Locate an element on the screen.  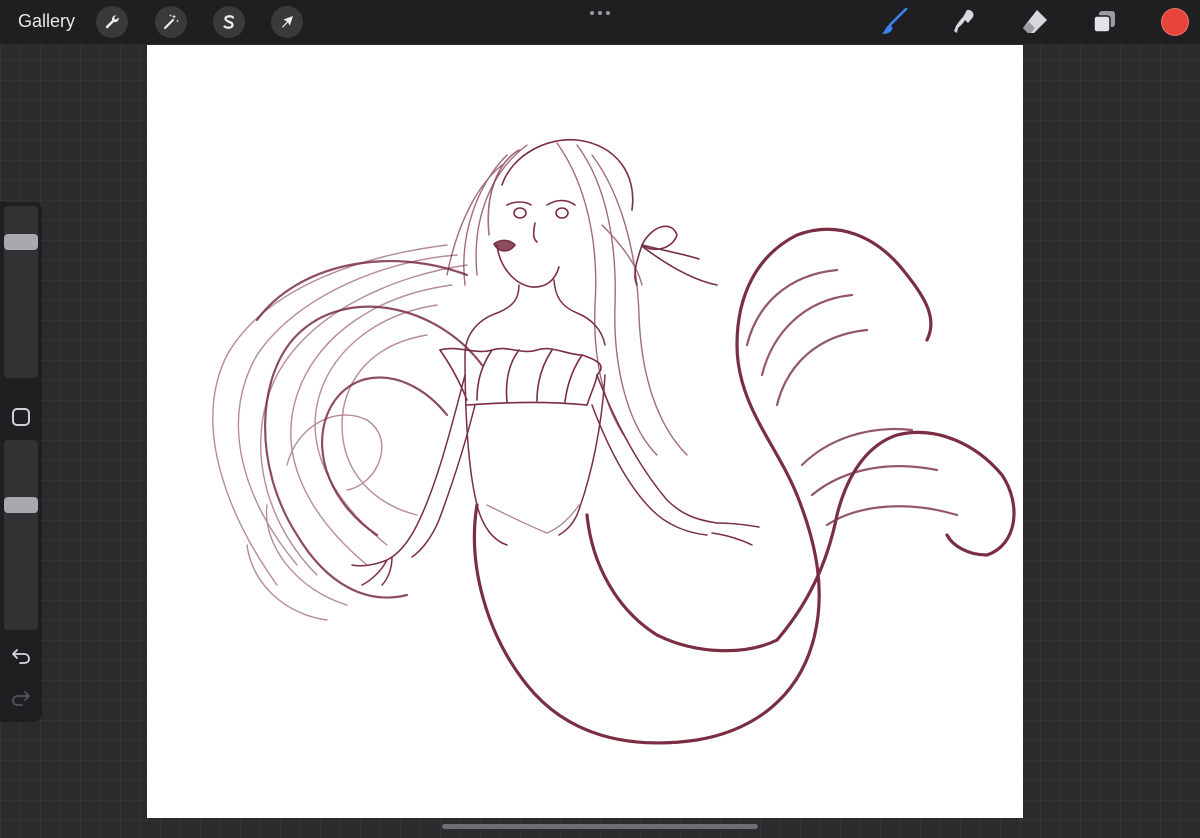
redo-button is located at coordinates (21, 697).